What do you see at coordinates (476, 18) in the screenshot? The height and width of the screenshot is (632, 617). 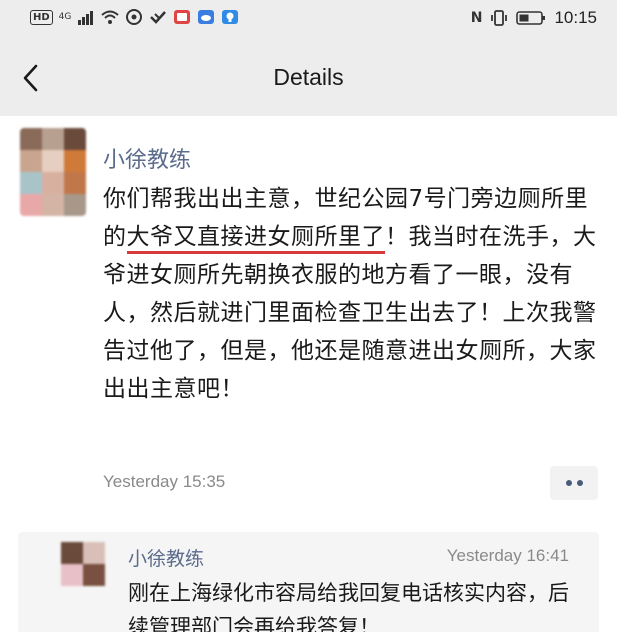 I see `nfc-icon: N` at bounding box center [476, 18].